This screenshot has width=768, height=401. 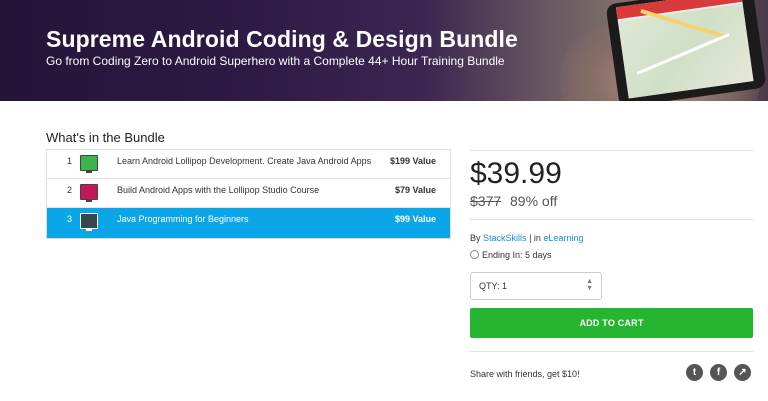 I want to click on sale-price: $39.99, so click(x=516, y=173).